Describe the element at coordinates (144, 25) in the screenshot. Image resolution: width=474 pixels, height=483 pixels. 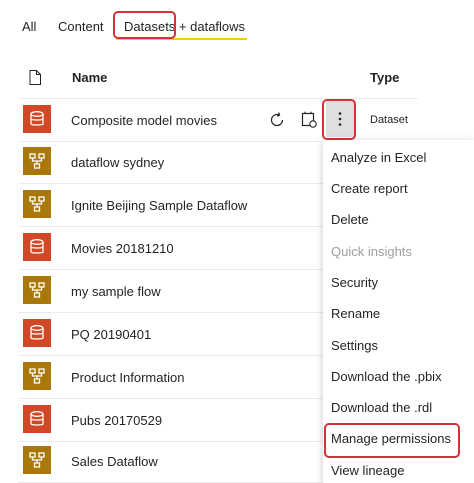
I see `highlight-box-tab` at that location.